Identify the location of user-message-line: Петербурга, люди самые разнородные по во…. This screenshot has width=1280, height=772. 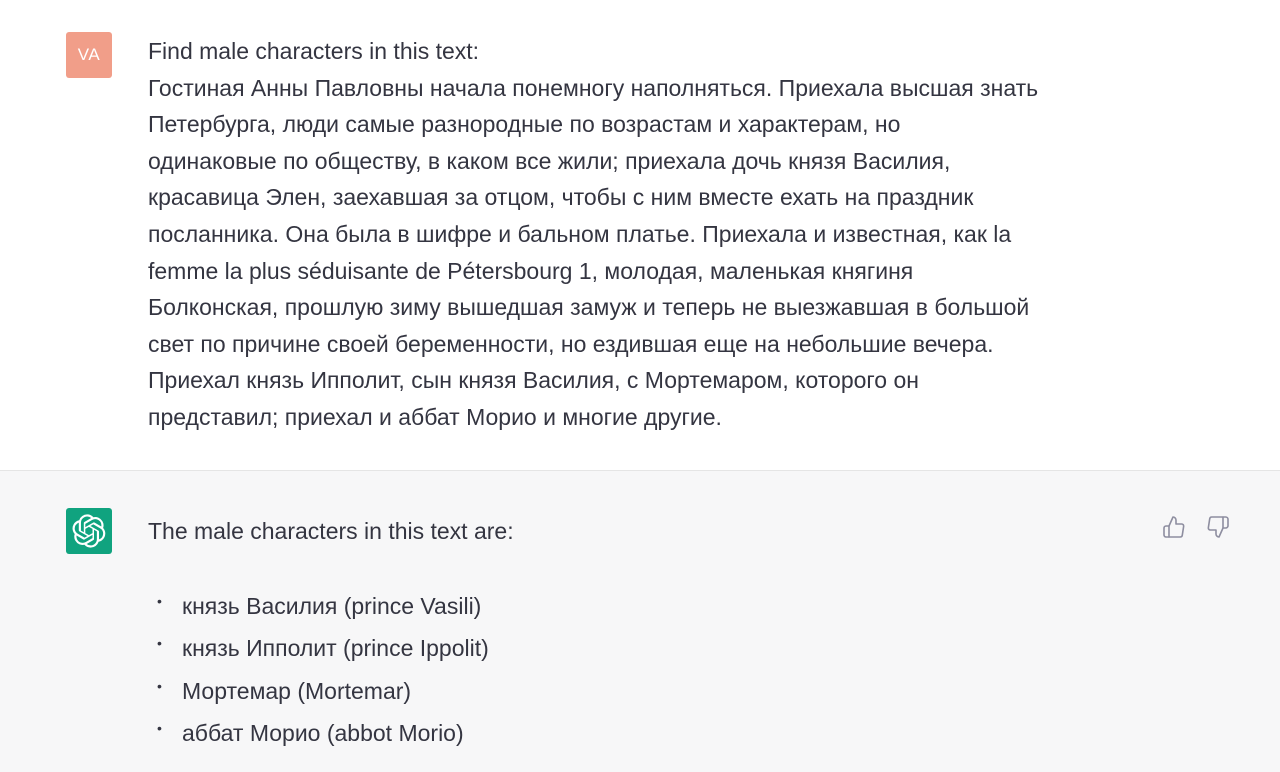
(524, 124).